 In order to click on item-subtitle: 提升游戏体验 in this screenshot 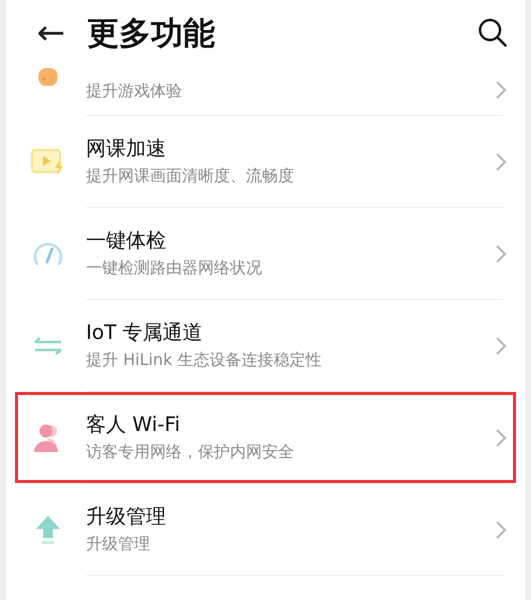, I will do `click(134, 91)`.